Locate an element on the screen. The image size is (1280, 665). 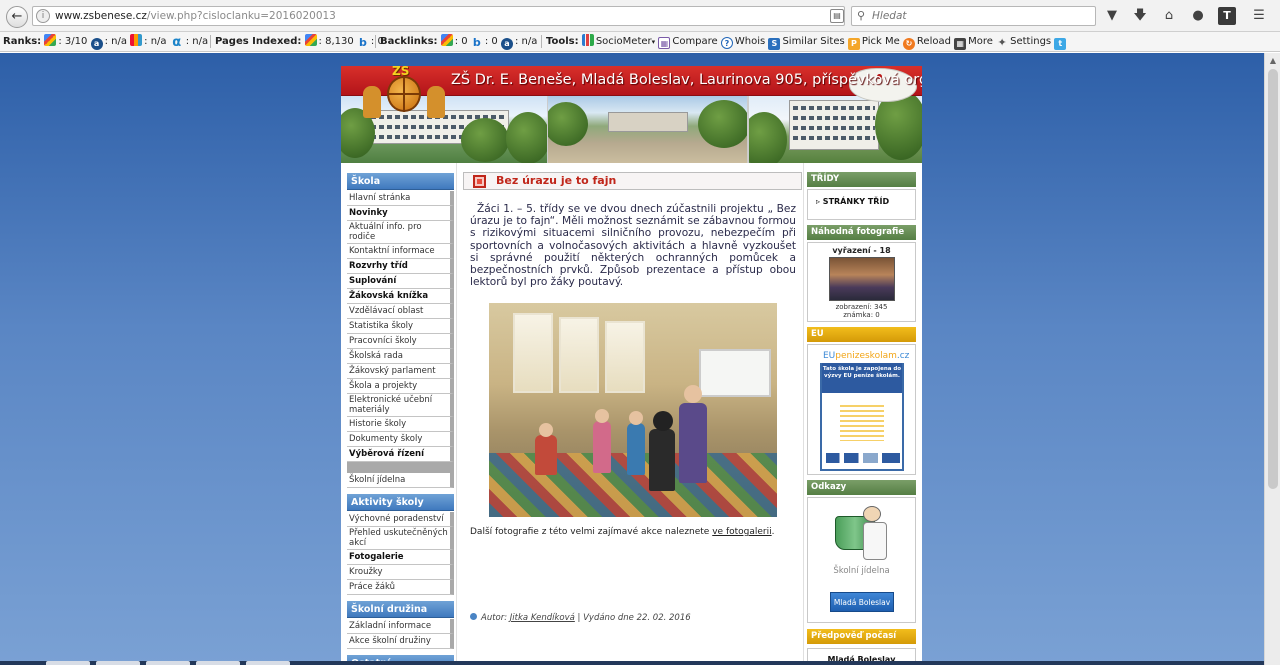
vertical-scrollbar: ▲ is located at coordinates (1272, 359).